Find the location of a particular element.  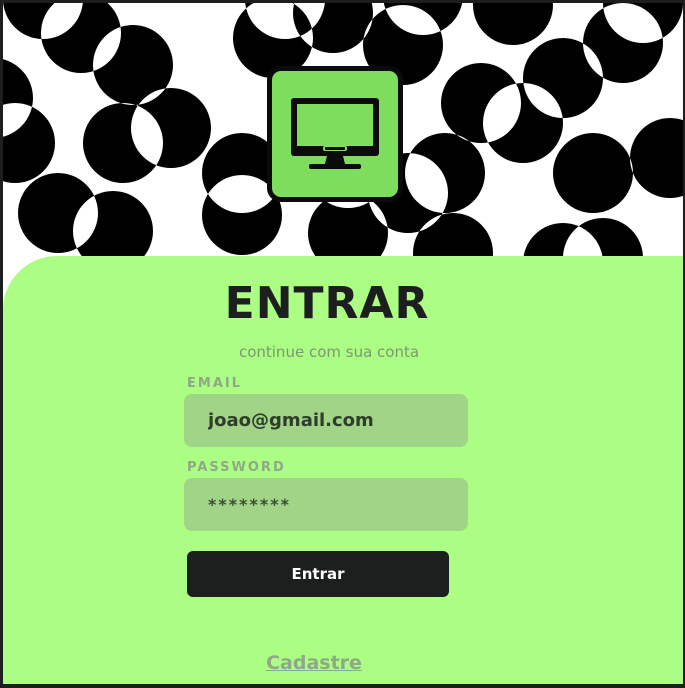

password-label: PASSWORD is located at coordinates (236, 467).